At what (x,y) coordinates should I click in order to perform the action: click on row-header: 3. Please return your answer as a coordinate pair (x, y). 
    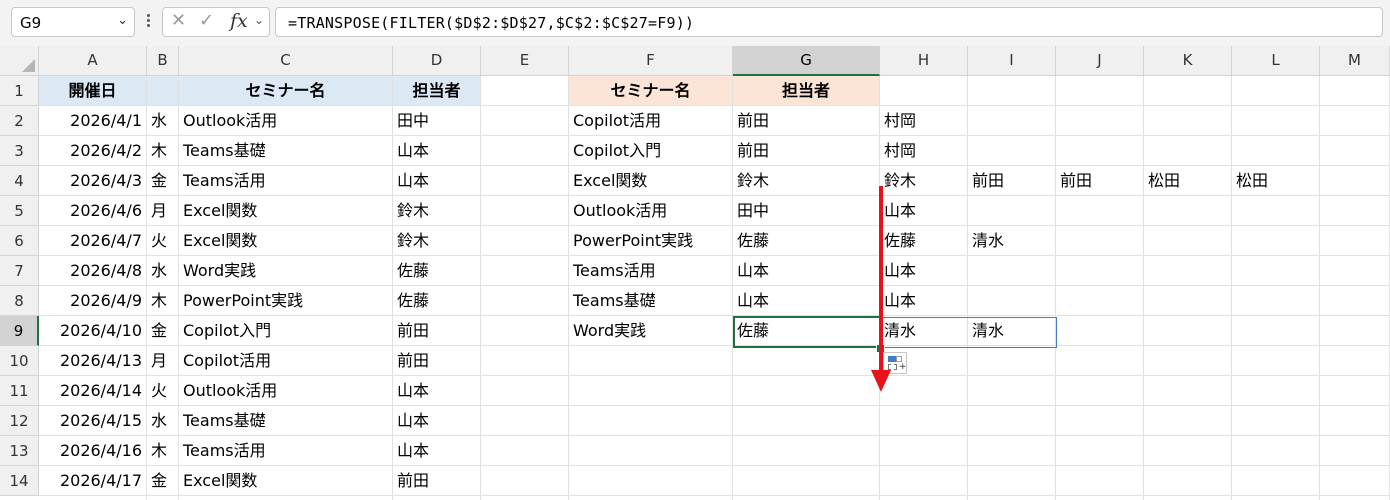
    Looking at the image, I should click on (19, 151).